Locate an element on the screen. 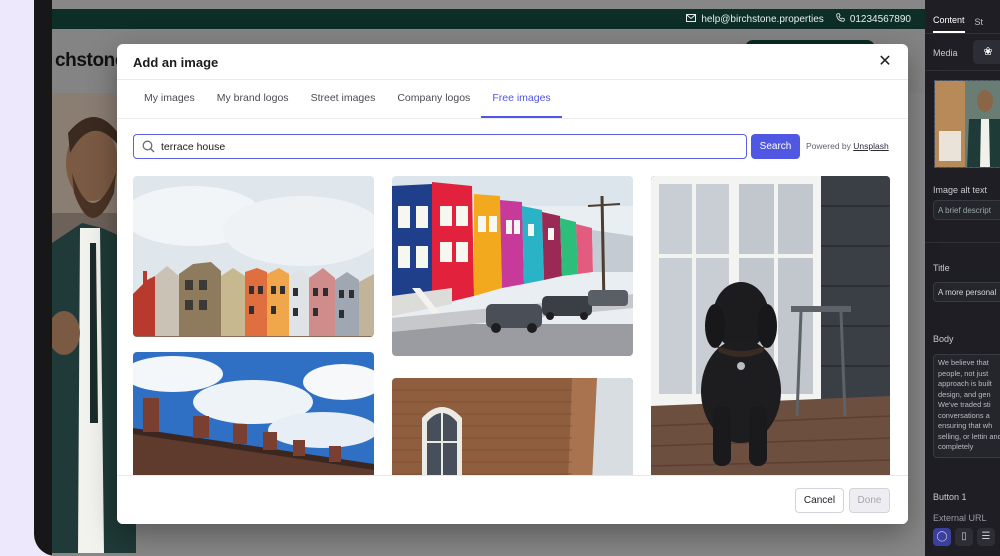 The width and height of the screenshot is (1000, 556). search-button: Search is located at coordinates (775, 146).